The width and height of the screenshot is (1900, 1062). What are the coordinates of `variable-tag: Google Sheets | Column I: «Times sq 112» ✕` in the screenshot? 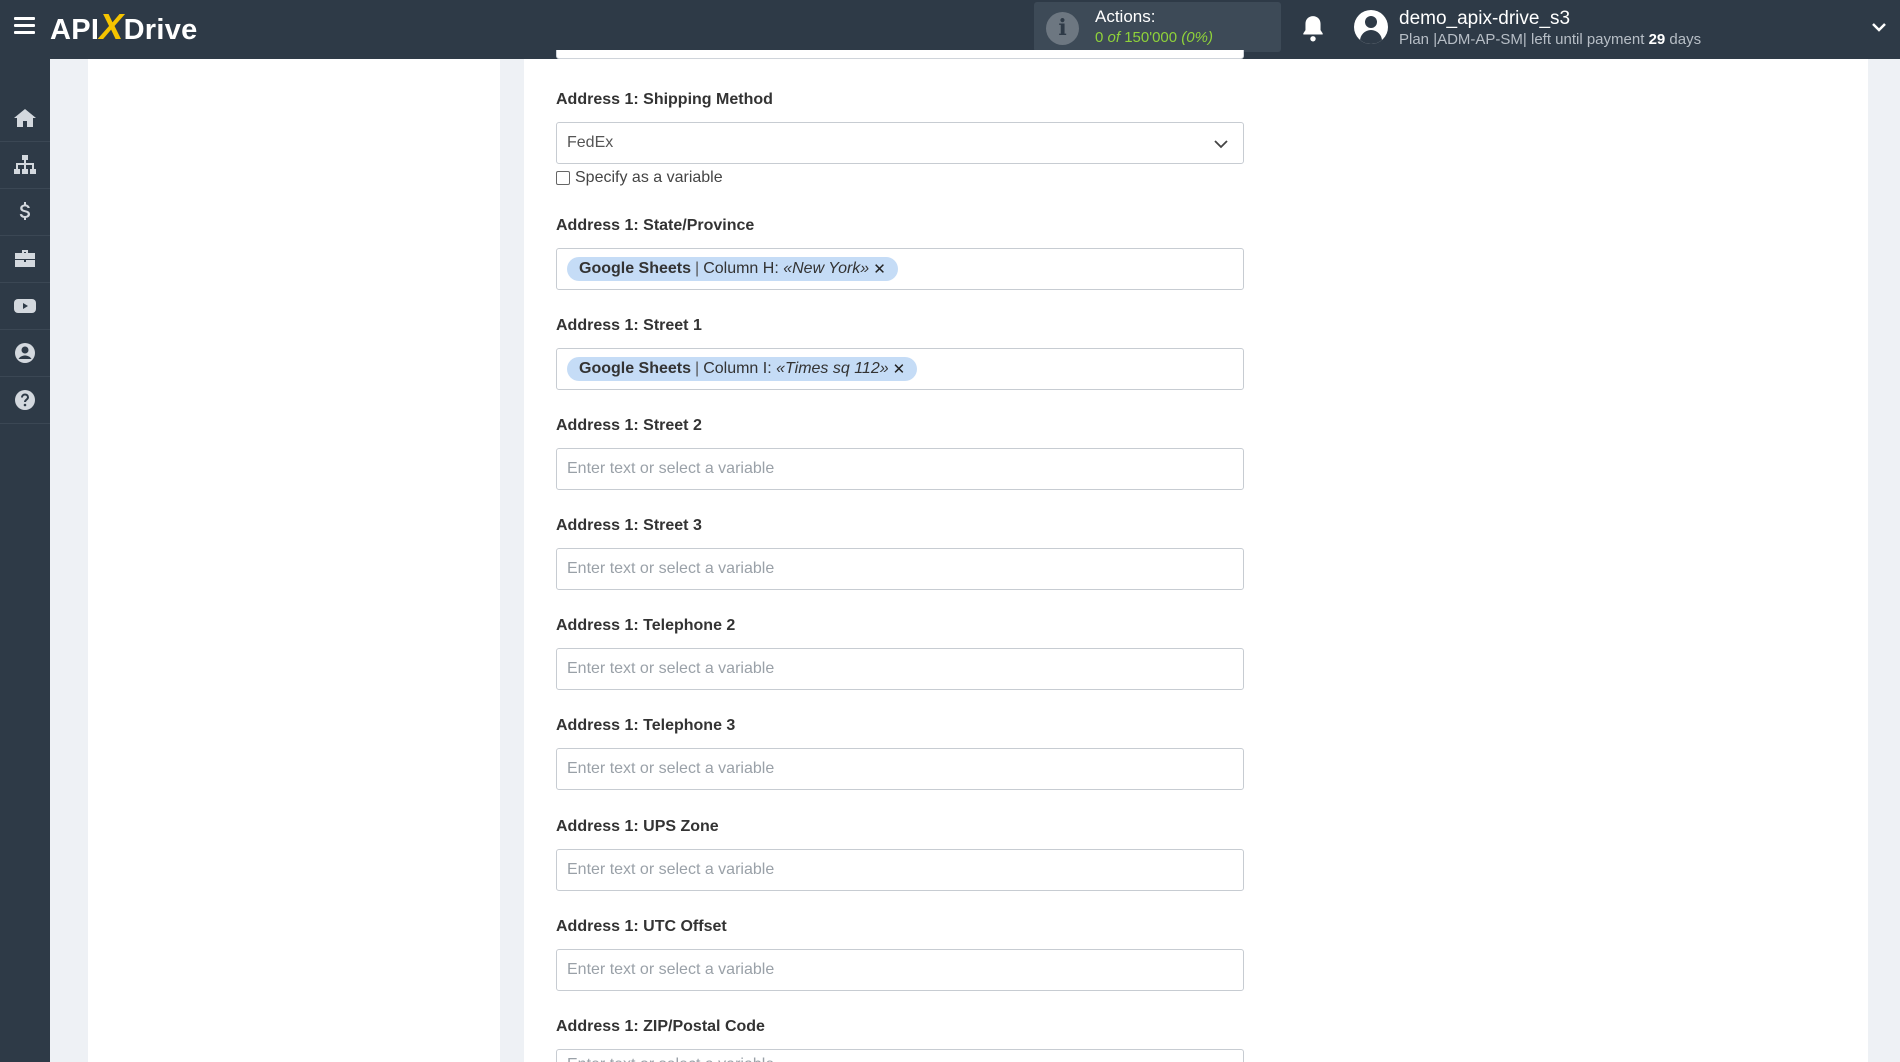 It's located at (742, 369).